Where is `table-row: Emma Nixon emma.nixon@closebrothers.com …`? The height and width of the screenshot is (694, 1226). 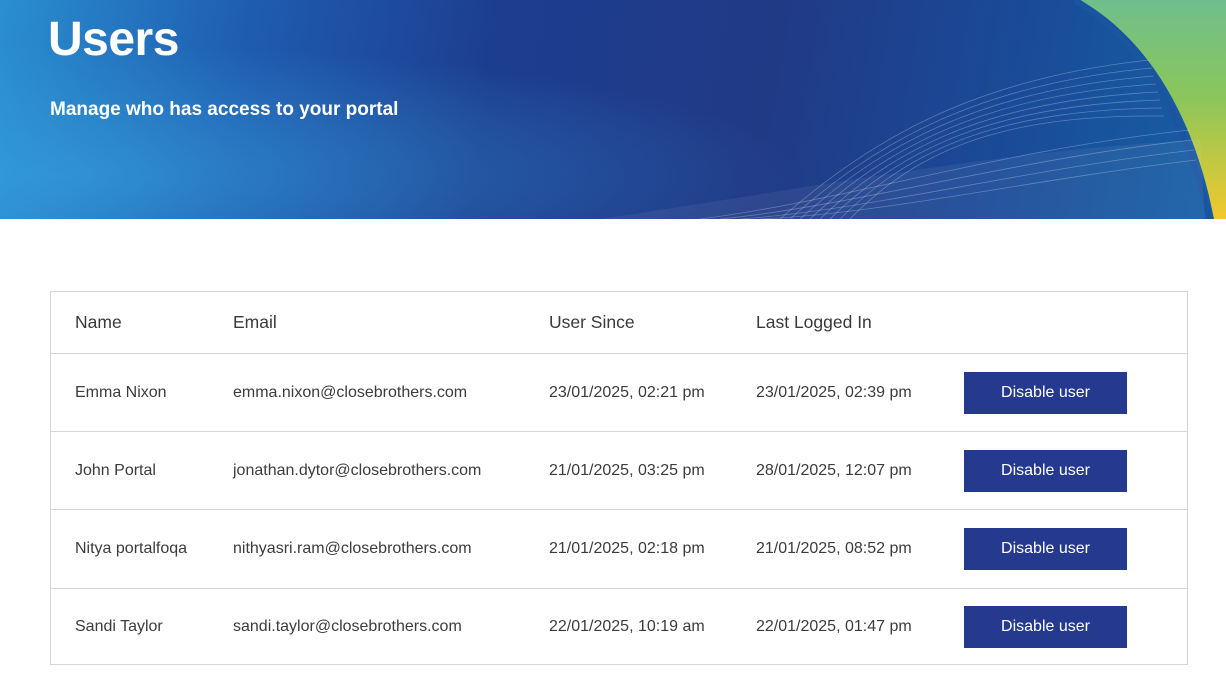
table-row: Emma Nixon emma.nixon@closebrothers.com … is located at coordinates (619, 393).